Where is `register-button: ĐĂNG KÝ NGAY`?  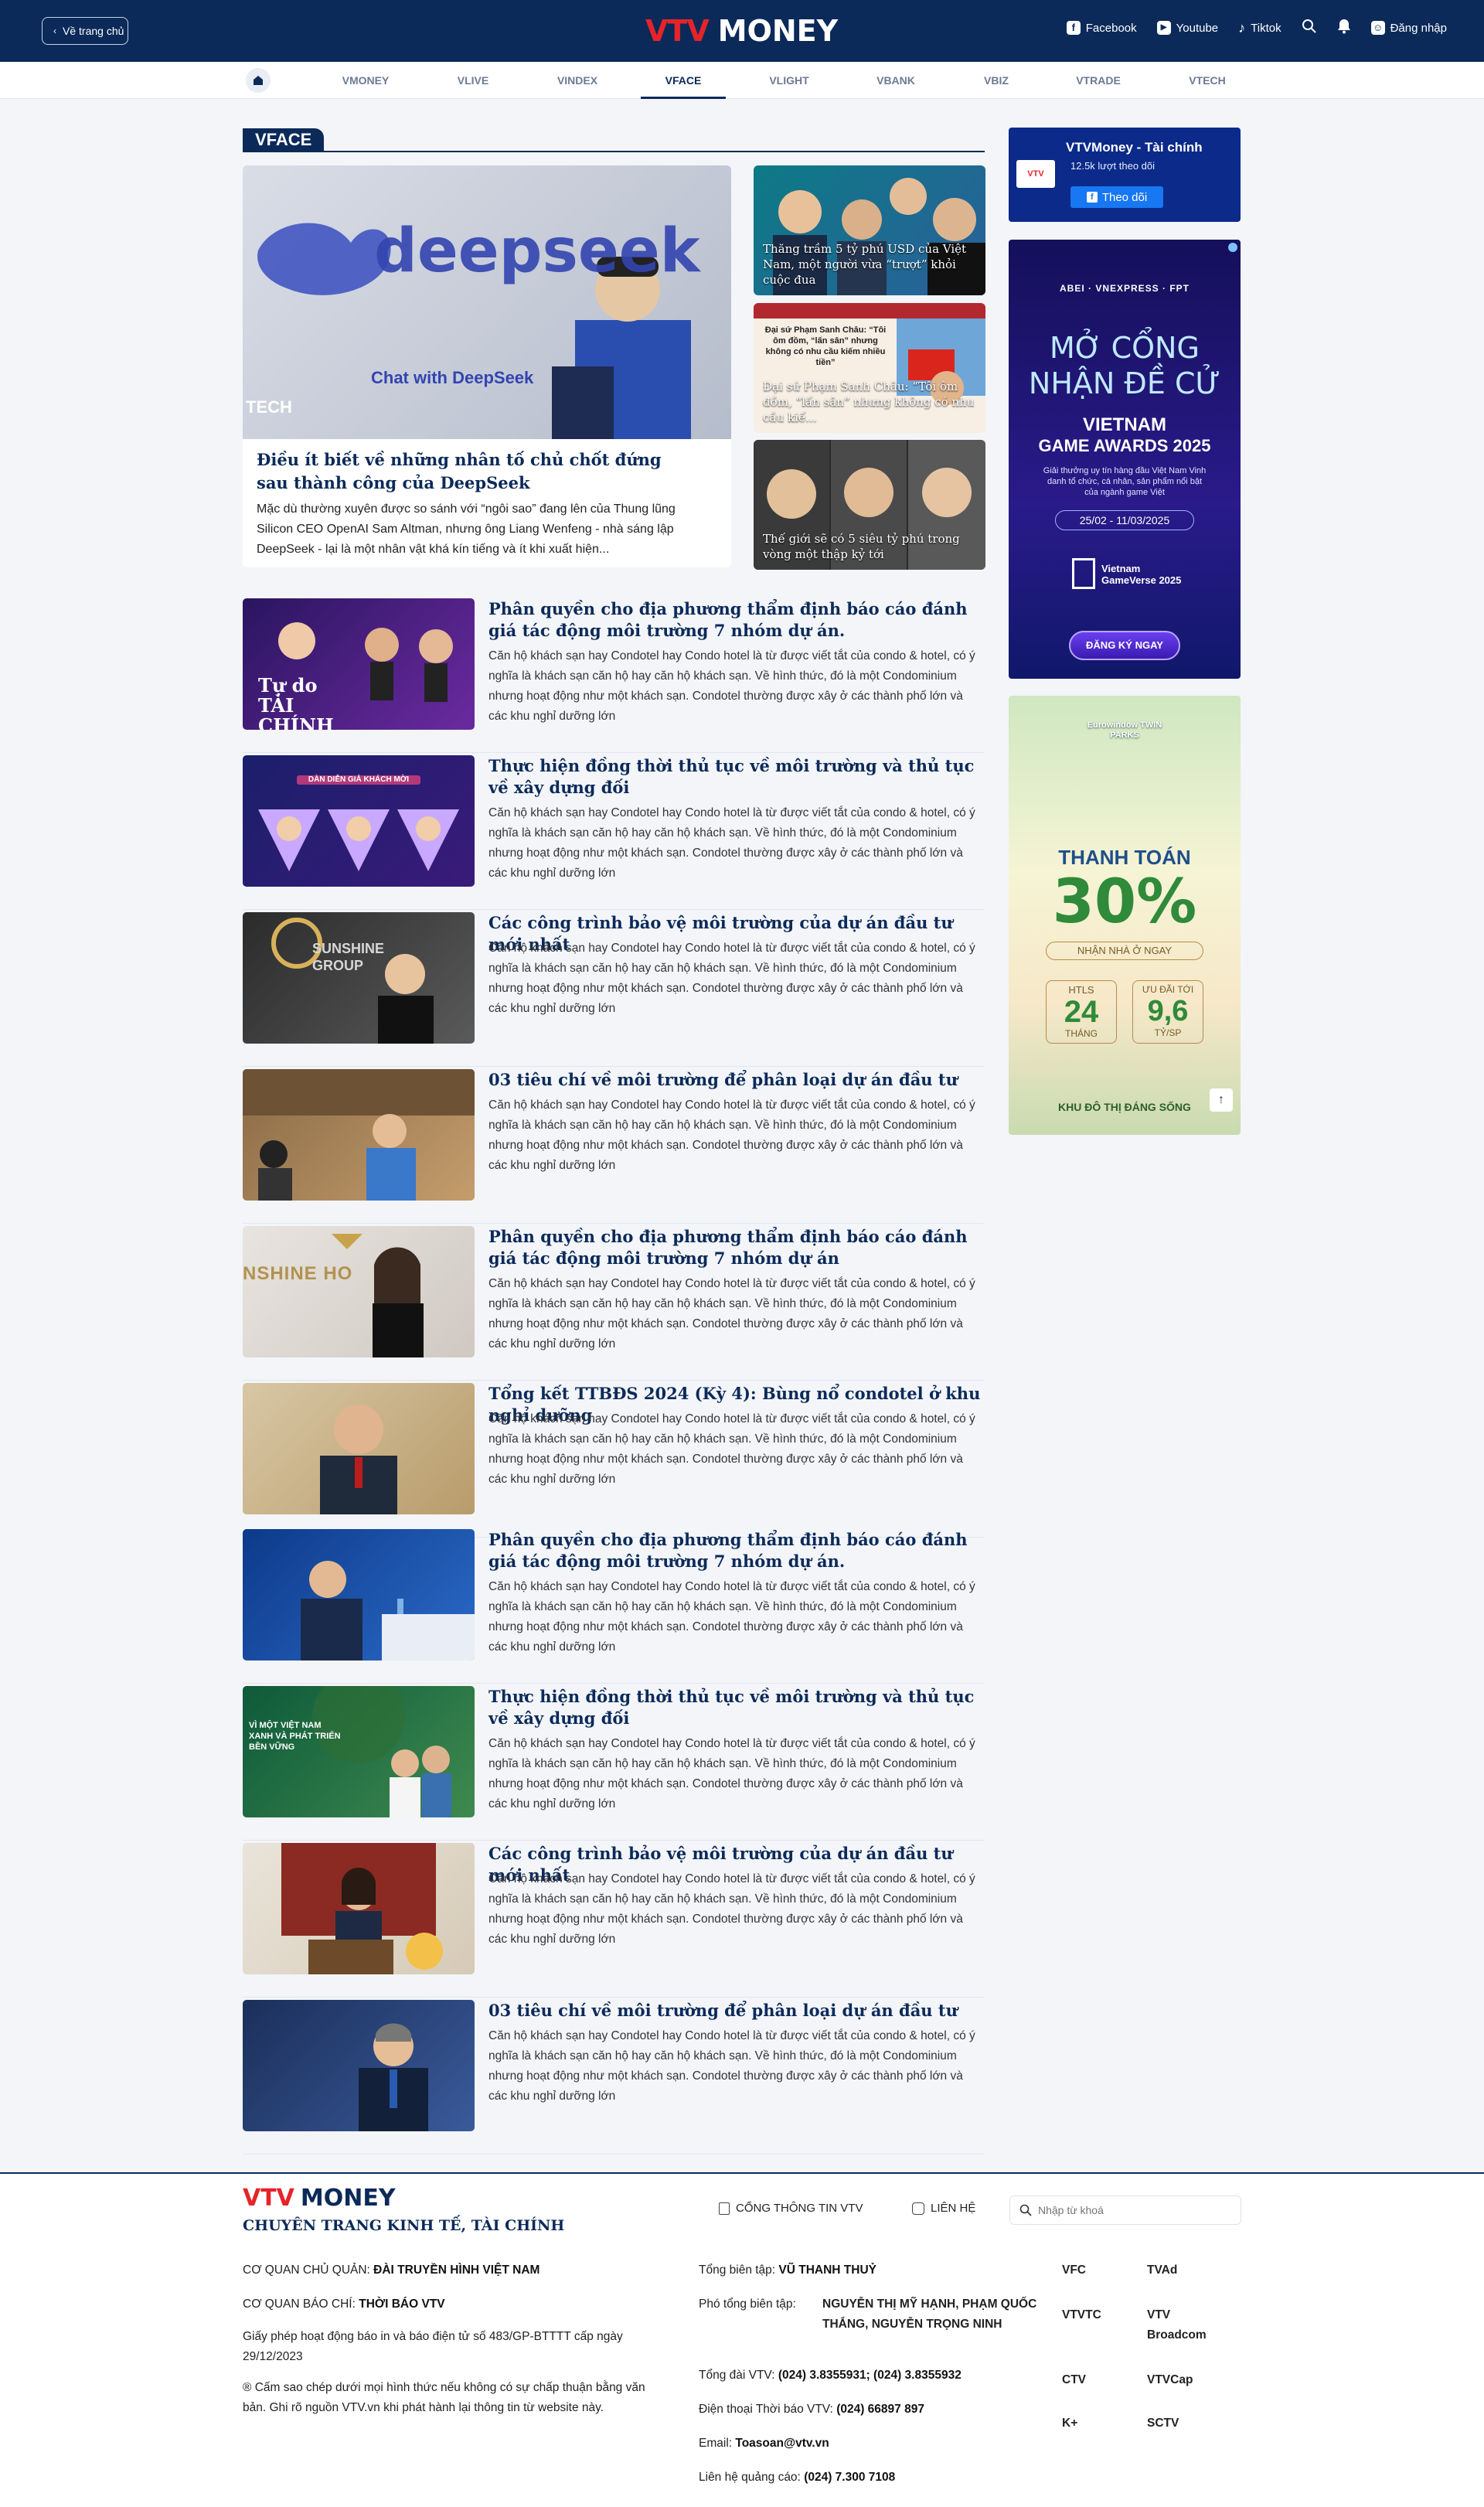 register-button: ĐĂNG KÝ NGAY is located at coordinates (1124, 645).